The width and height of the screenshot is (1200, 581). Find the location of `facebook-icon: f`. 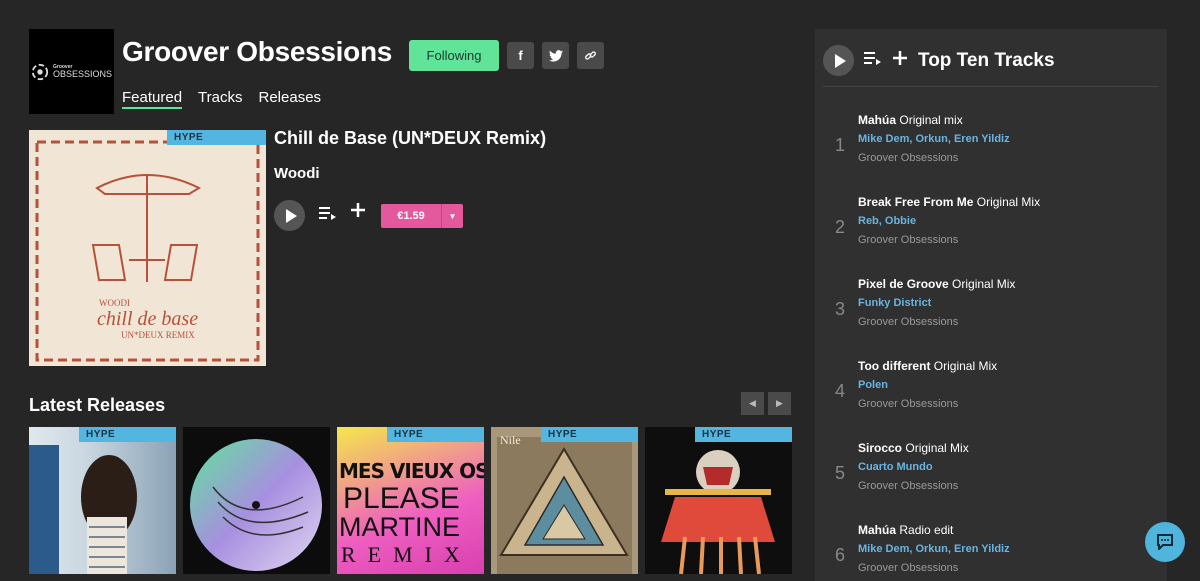

facebook-icon: f is located at coordinates (520, 55).